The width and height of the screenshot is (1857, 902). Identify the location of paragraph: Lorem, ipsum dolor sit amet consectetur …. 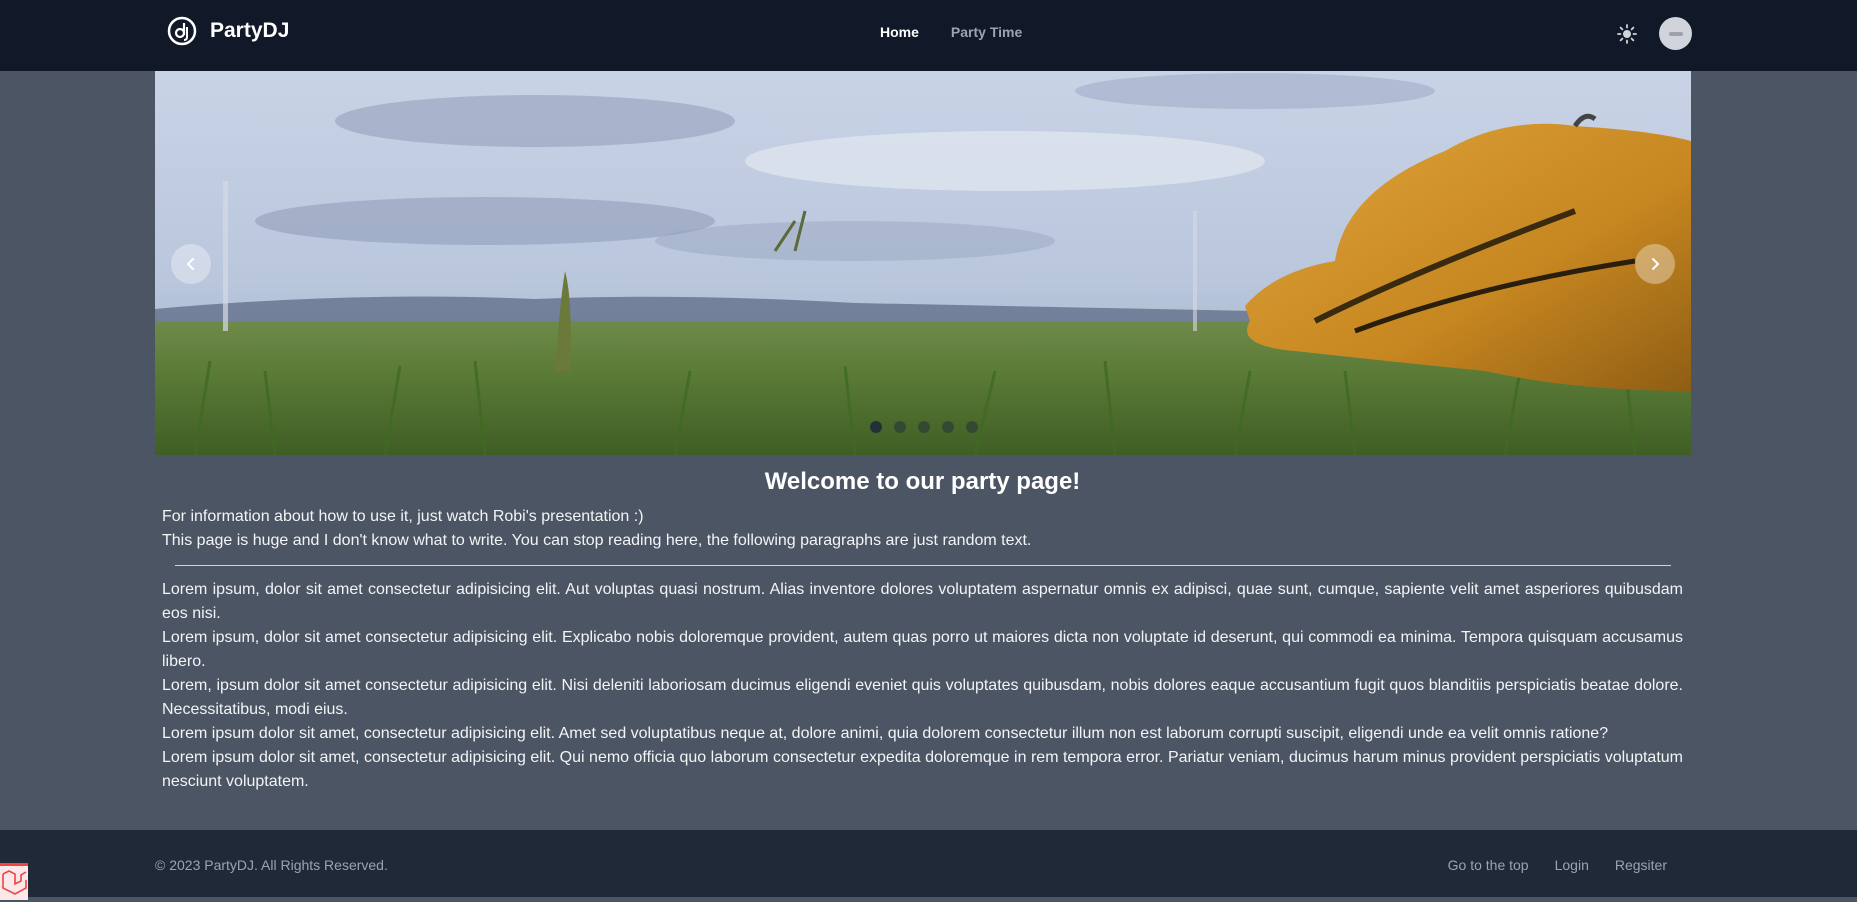
(922, 697).